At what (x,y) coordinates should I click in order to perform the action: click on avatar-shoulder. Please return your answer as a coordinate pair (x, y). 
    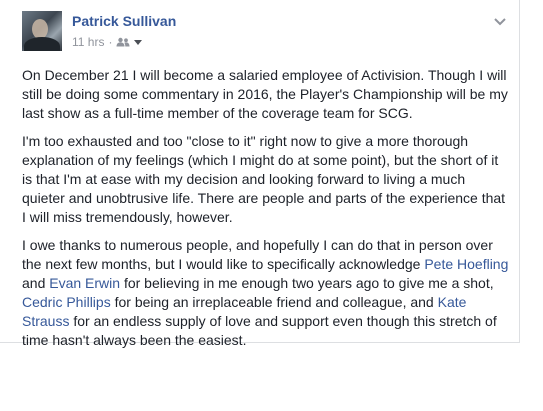
    Looking at the image, I should click on (42, 44).